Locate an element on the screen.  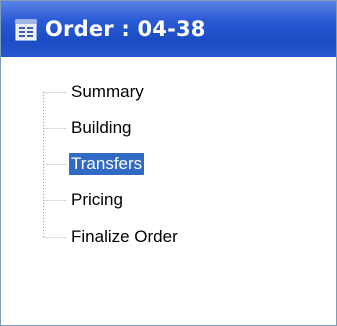
tree-item-building: Building is located at coordinates (101, 128).